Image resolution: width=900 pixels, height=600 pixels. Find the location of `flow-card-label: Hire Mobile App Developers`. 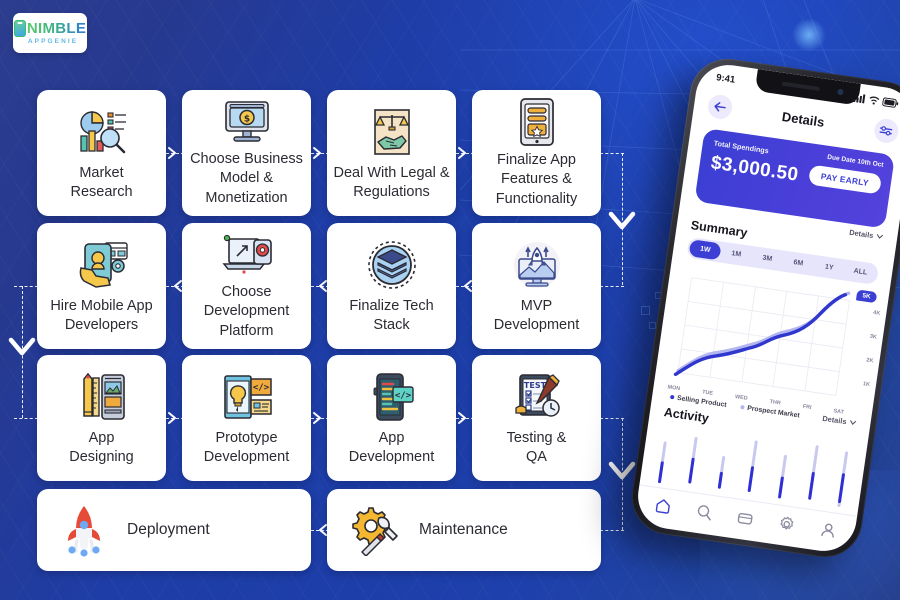

flow-card-label: Hire Mobile App Developers is located at coordinates (101, 315).